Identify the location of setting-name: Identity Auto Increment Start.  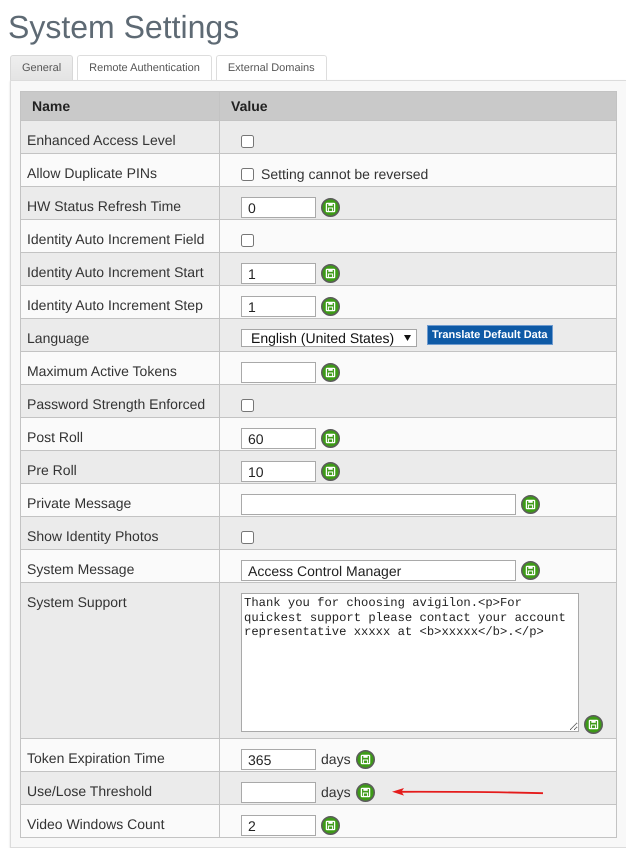
(120, 269).